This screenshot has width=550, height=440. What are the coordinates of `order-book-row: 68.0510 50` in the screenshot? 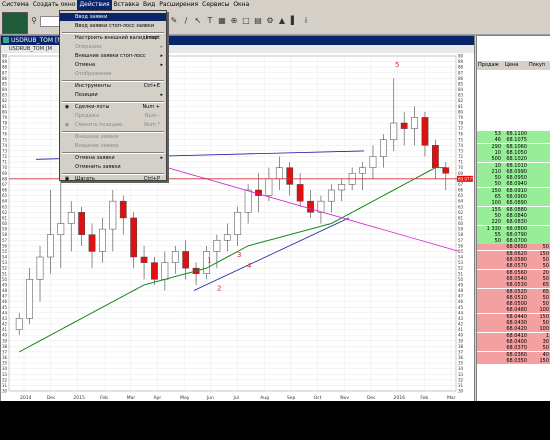 It's located at (513, 297).